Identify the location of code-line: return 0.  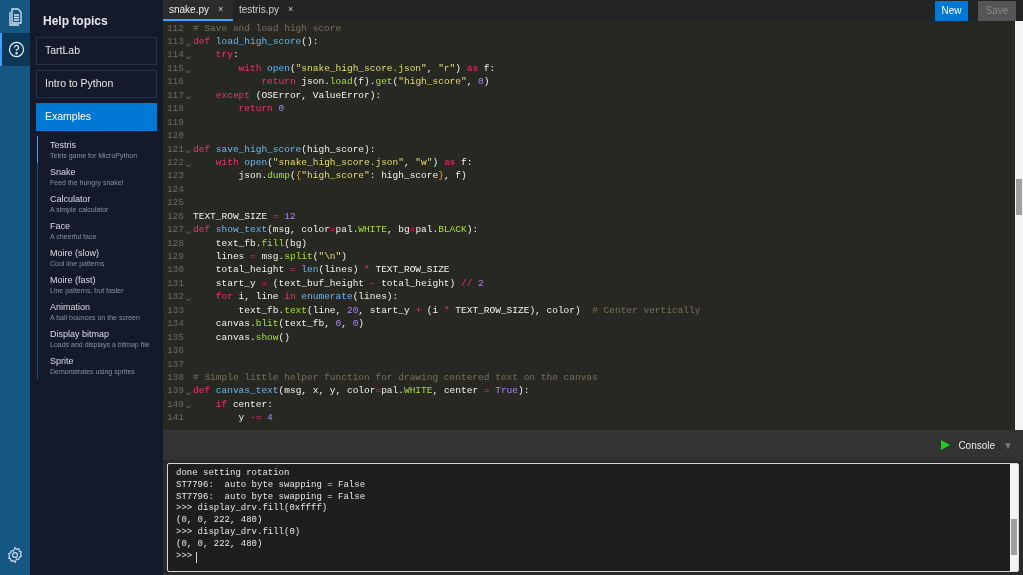
(261, 109).